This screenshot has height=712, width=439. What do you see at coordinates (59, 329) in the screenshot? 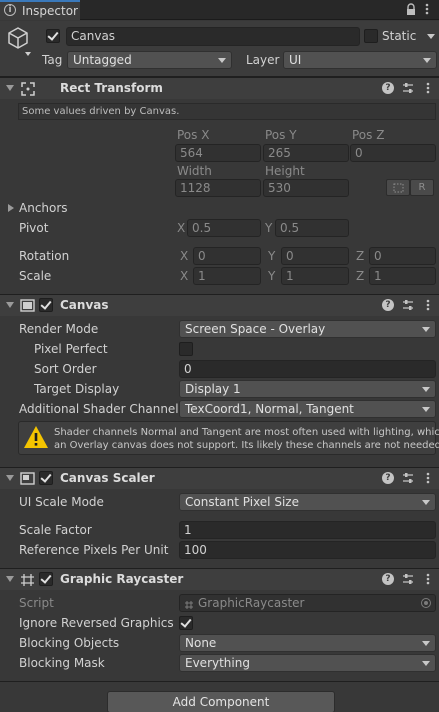
I see `render-mode-label: Render Mode` at bounding box center [59, 329].